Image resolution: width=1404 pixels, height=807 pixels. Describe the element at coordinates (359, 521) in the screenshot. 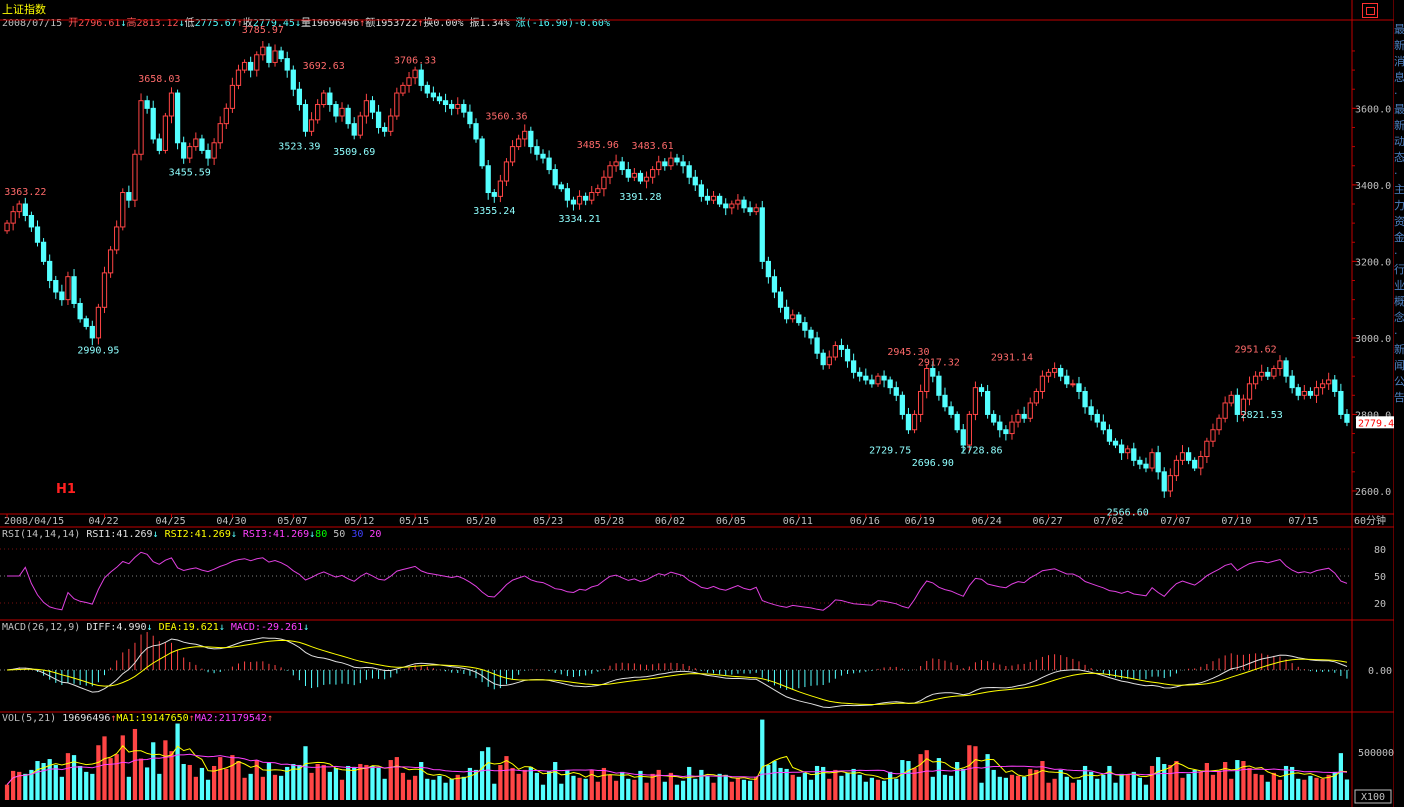

I see `date-tick-label: 05/12` at that location.